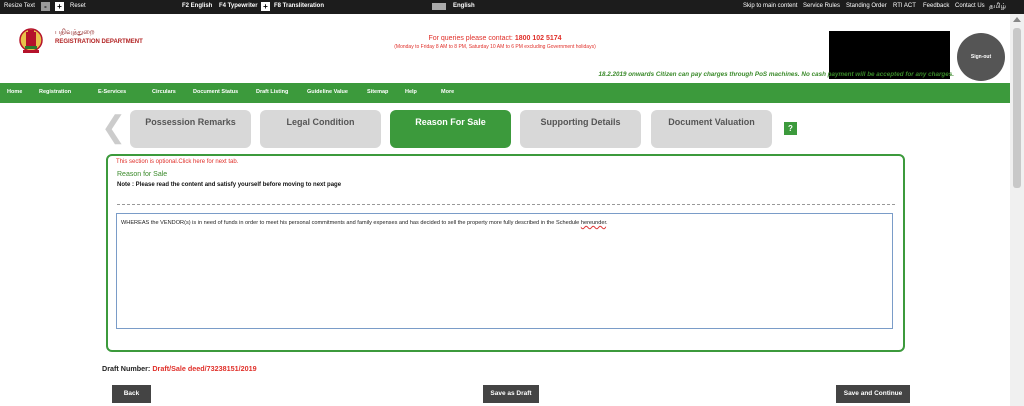 The height and width of the screenshot is (406, 1024). Describe the element at coordinates (873, 394) in the screenshot. I see `save-and-continue-button: Save and Continue` at that location.